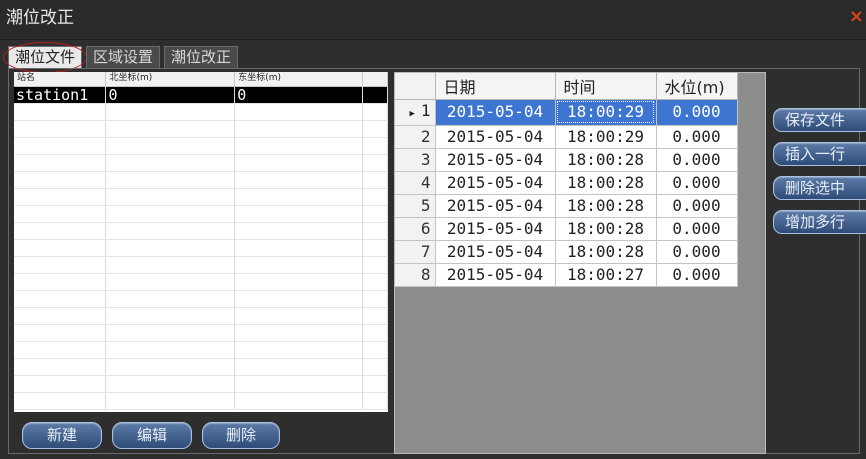  Describe the element at coordinates (241, 435) in the screenshot. I see `delete-button: 删除` at that location.